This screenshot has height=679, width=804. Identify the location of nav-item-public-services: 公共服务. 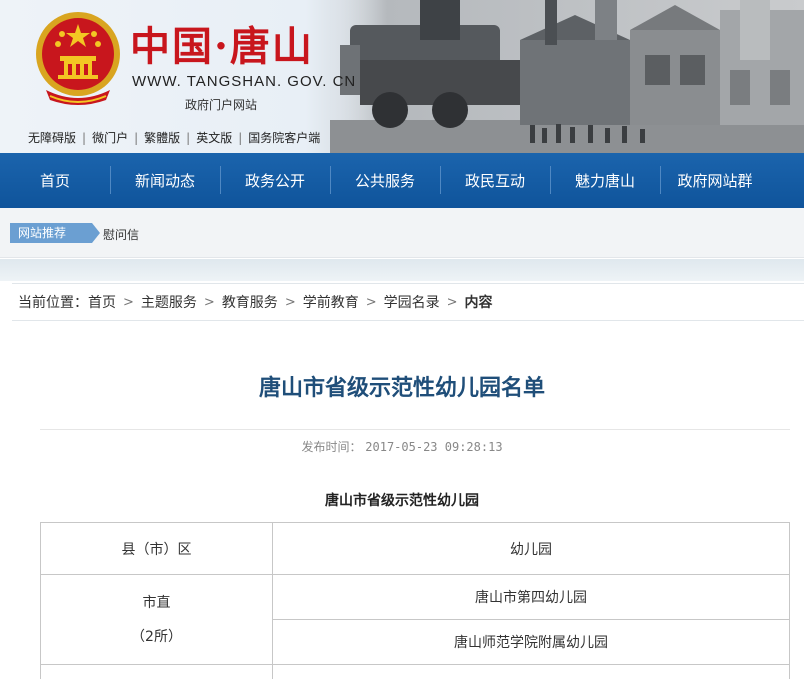
(385, 180).